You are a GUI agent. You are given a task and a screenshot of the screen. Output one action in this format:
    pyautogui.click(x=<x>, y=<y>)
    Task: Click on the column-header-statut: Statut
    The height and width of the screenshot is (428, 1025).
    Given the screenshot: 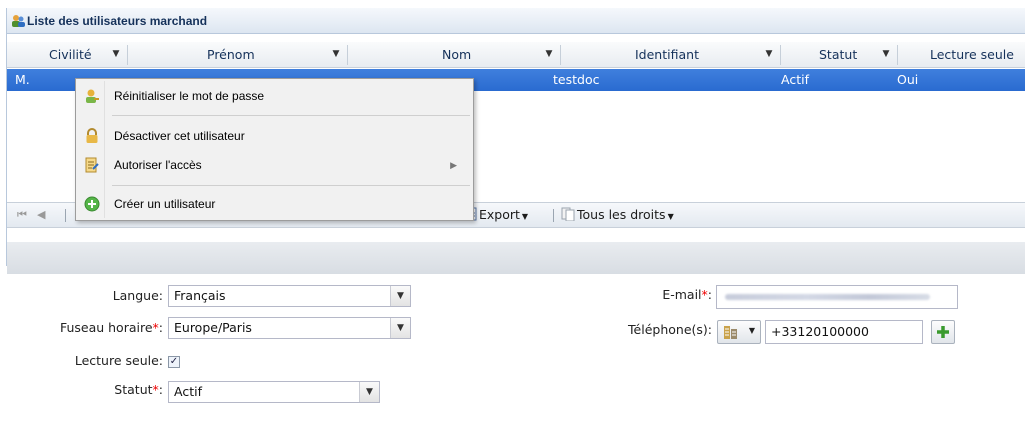 What is the action you would take?
    pyautogui.click(x=838, y=55)
    